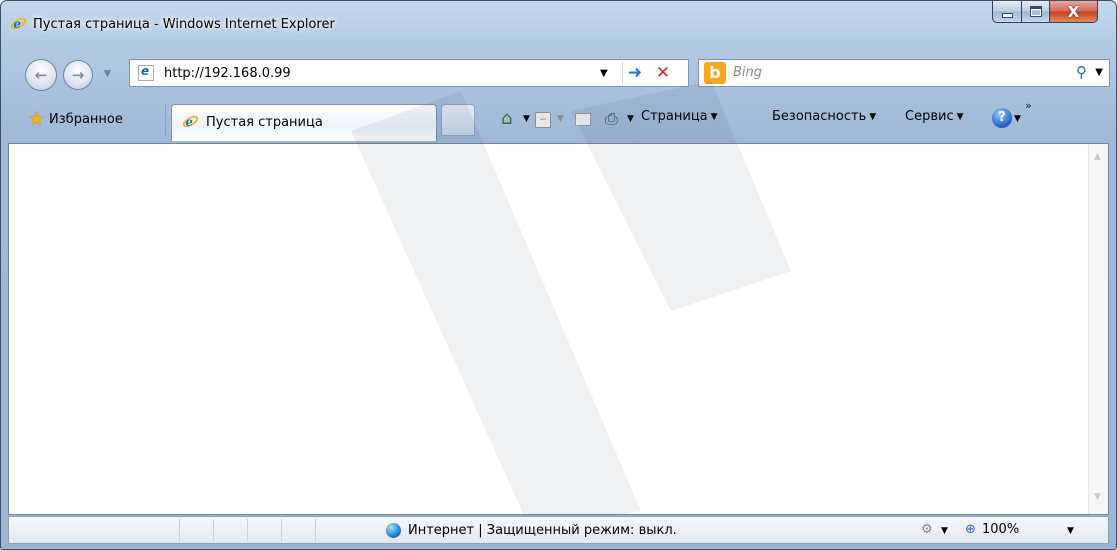  I want to click on security-zone-text: Интернет | Защищенный режим: выкл., so click(542, 530).